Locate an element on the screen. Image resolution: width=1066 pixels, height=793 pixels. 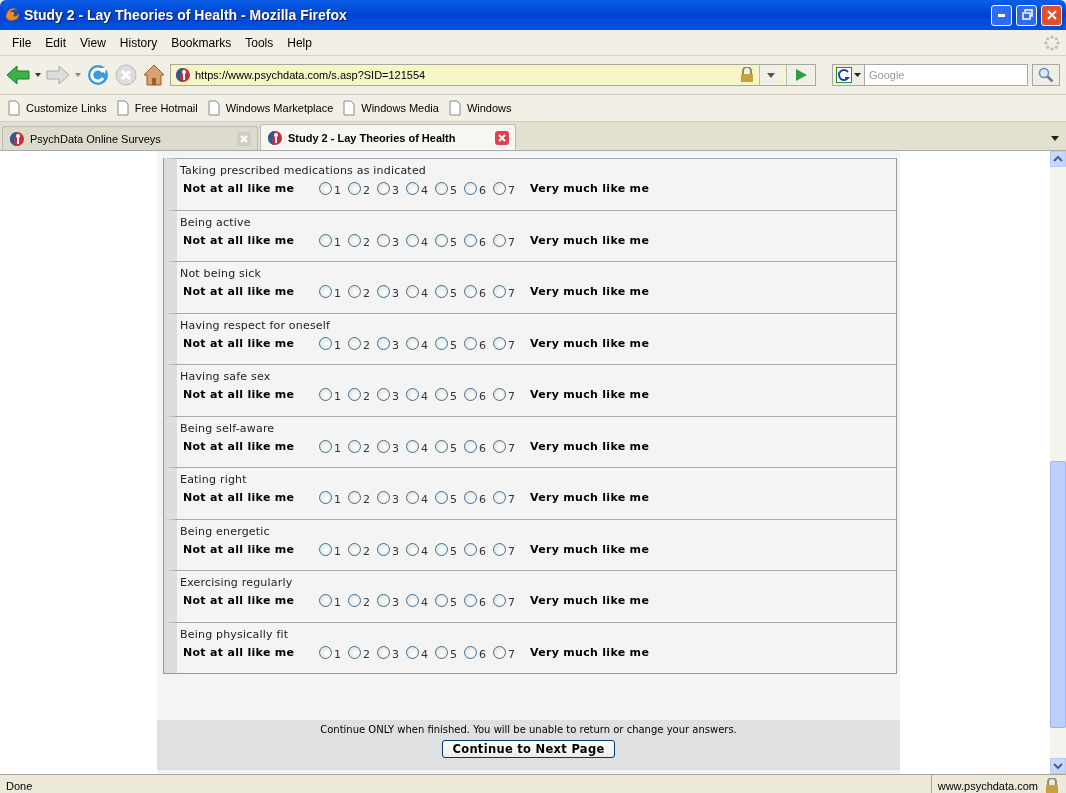
tab-close-button is located at coordinates (502, 137).